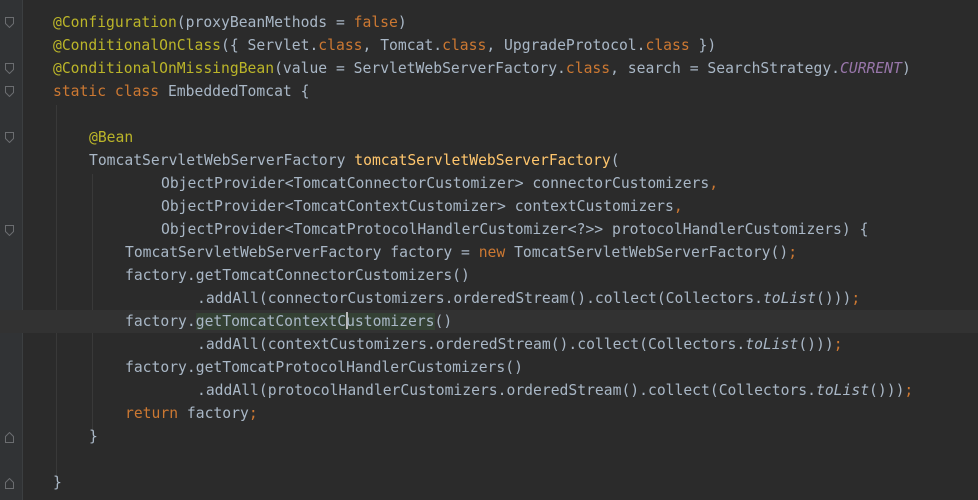 Image resolution: width=978 pixels, height=500 pixels. What do you see at coordinates (222, 160) in the screenshot?
I see `code-token: TomcatServletWebServerFactory` at bounding box center [222, 160].